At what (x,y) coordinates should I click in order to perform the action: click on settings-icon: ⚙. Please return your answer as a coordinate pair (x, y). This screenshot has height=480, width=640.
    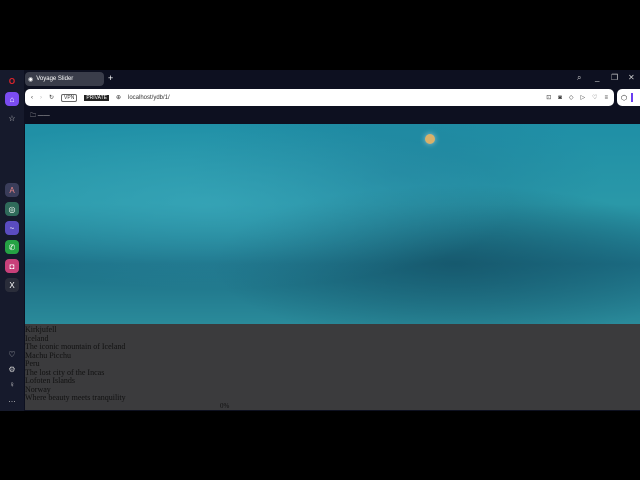
    Looking at the image, I should click on (12, 369).